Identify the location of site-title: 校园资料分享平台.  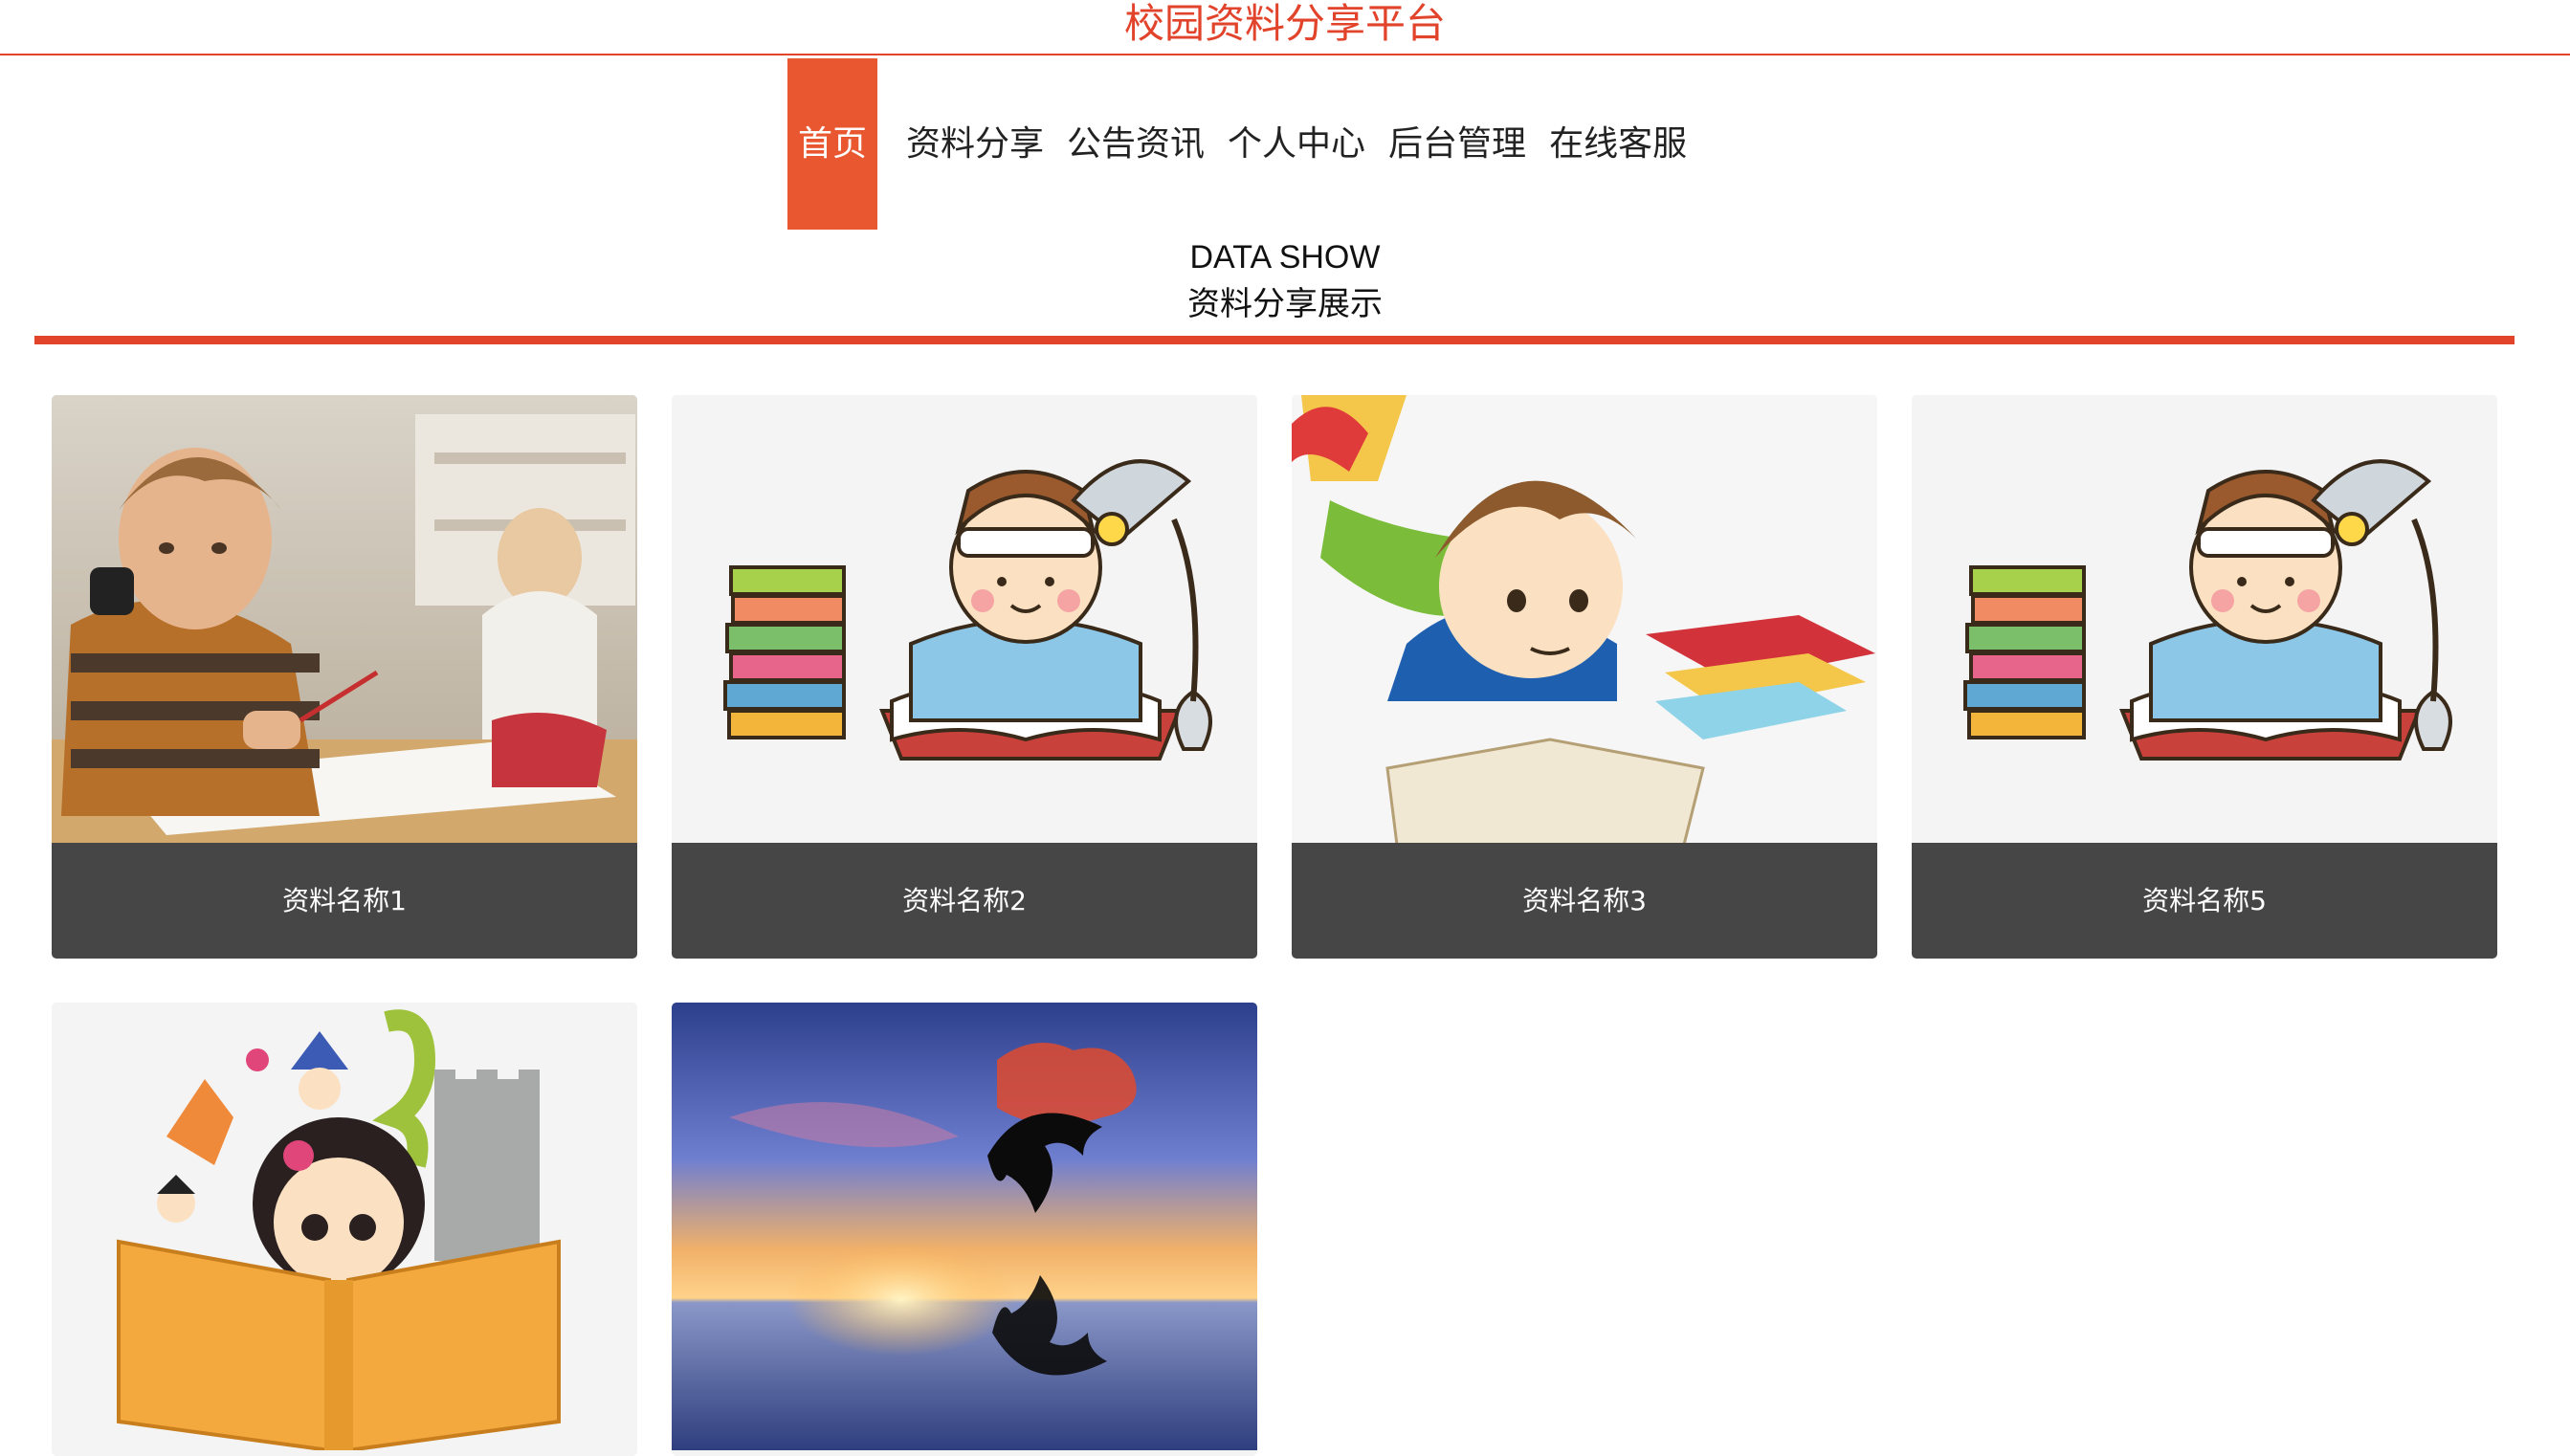
(1285, 27).